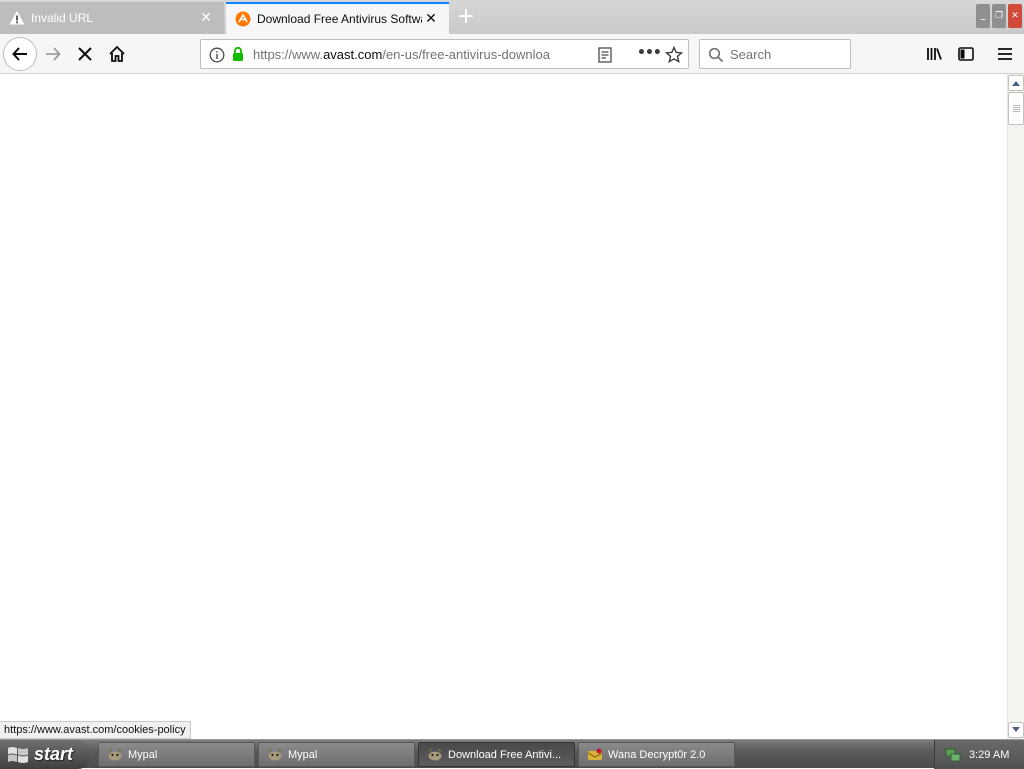 The width and height of the screenshot is (1024, 769). What do you see at coordinates (243, 19) in the screenshot?
I see `avast-icon` at bounding box center [243, 19].